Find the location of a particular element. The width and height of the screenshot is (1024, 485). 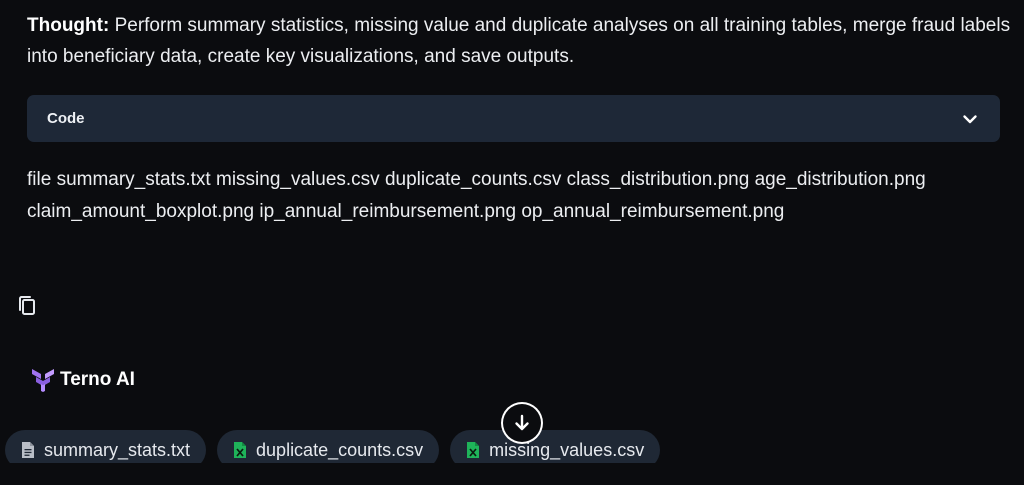

terno-logo-icon is located at coordinates (43, 380).